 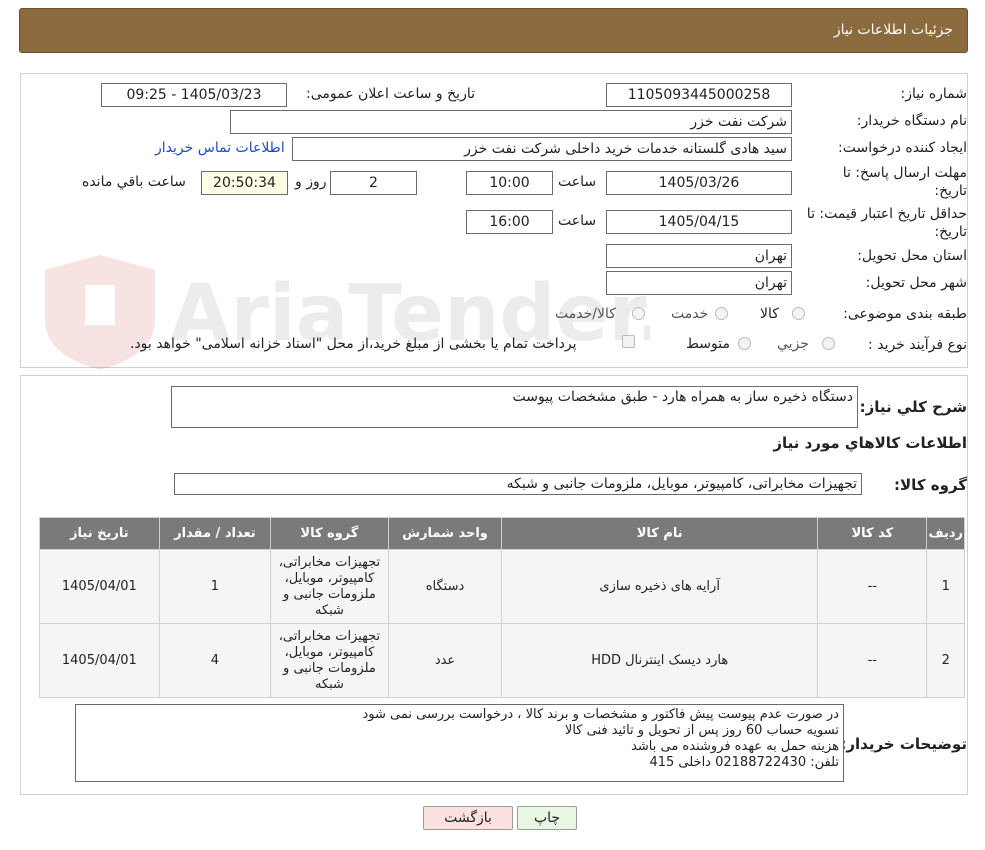 What do you see at coordinates (445, 533) in the screenshot?
I see `col-unit: واحد شمارش` at bounding box center [445, 533].